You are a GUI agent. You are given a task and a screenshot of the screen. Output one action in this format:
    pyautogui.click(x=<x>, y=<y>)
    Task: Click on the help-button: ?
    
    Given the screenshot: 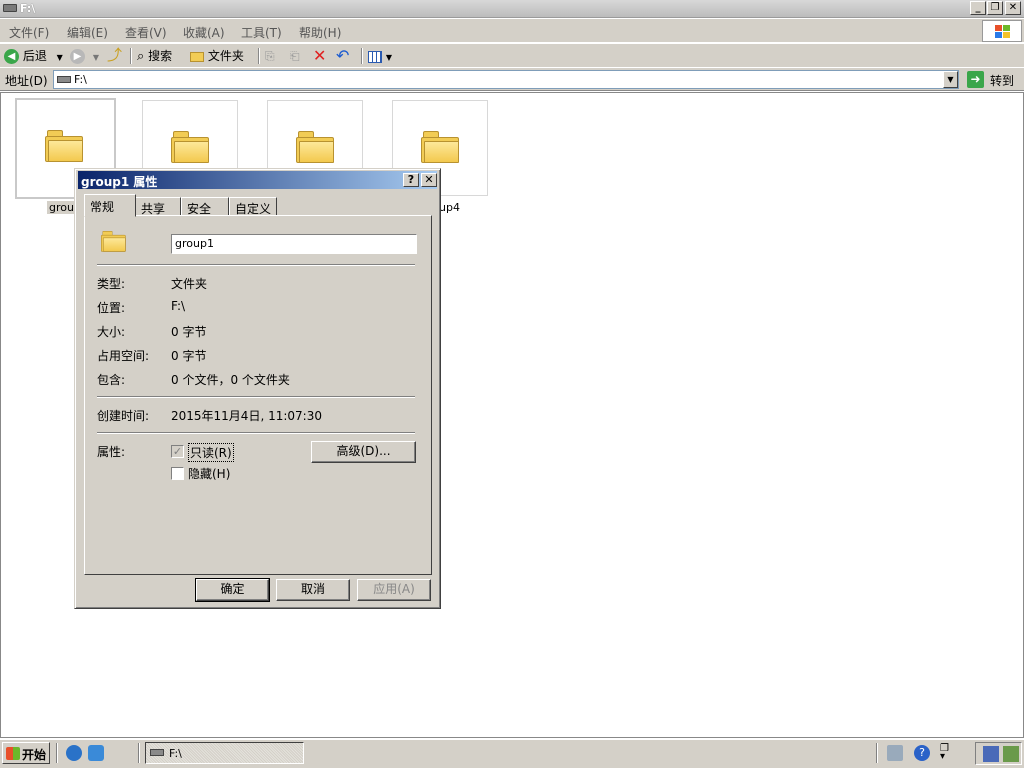 What is the action you would take?
    pyautogui.click(x=411, y=180)
    